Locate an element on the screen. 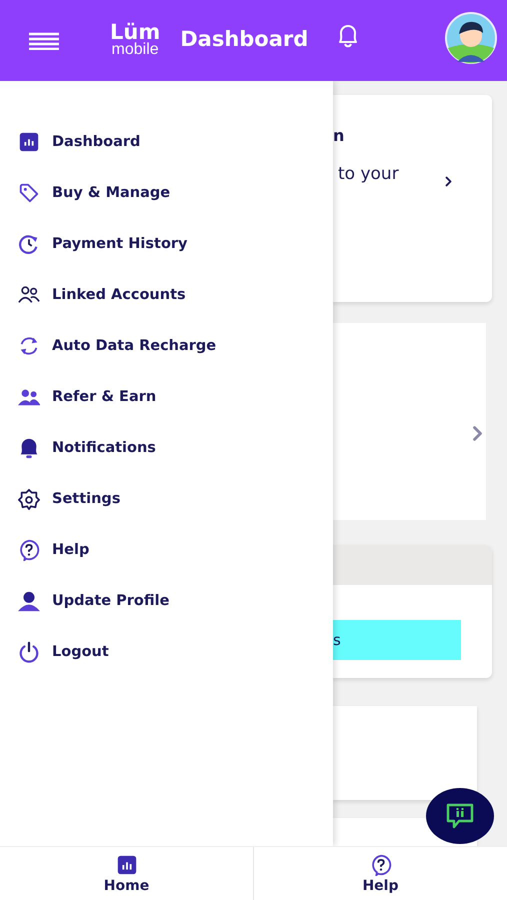 The width and height of the screenshot is (507, 900). menu-label: Logout is located at coordinates (80, 652).